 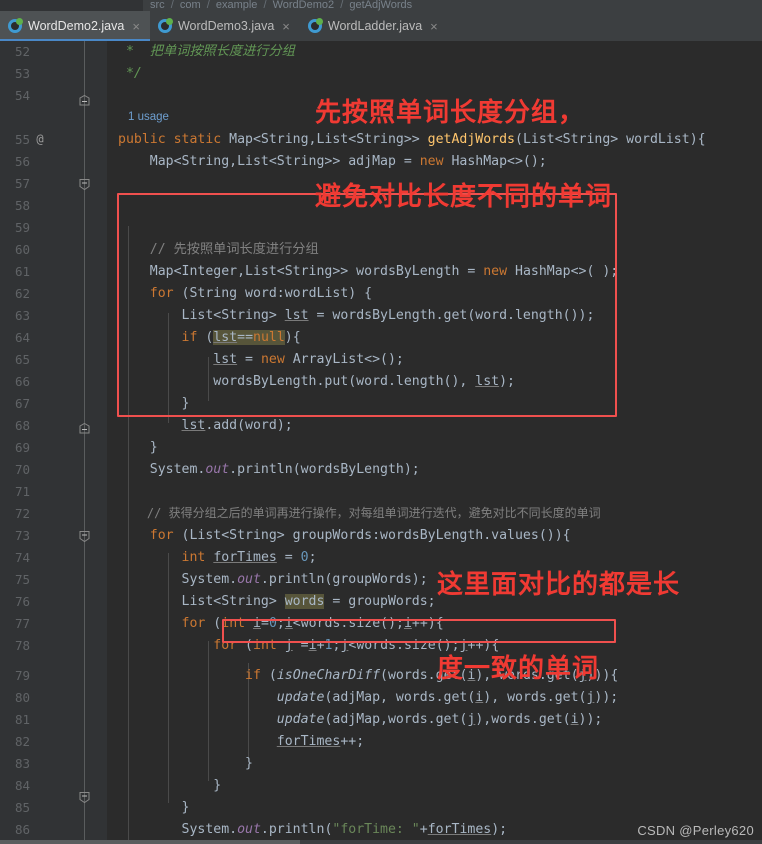 I want to click on annotation-line-2: 避免对比长度不同的单词, so click(x=464, y=197).